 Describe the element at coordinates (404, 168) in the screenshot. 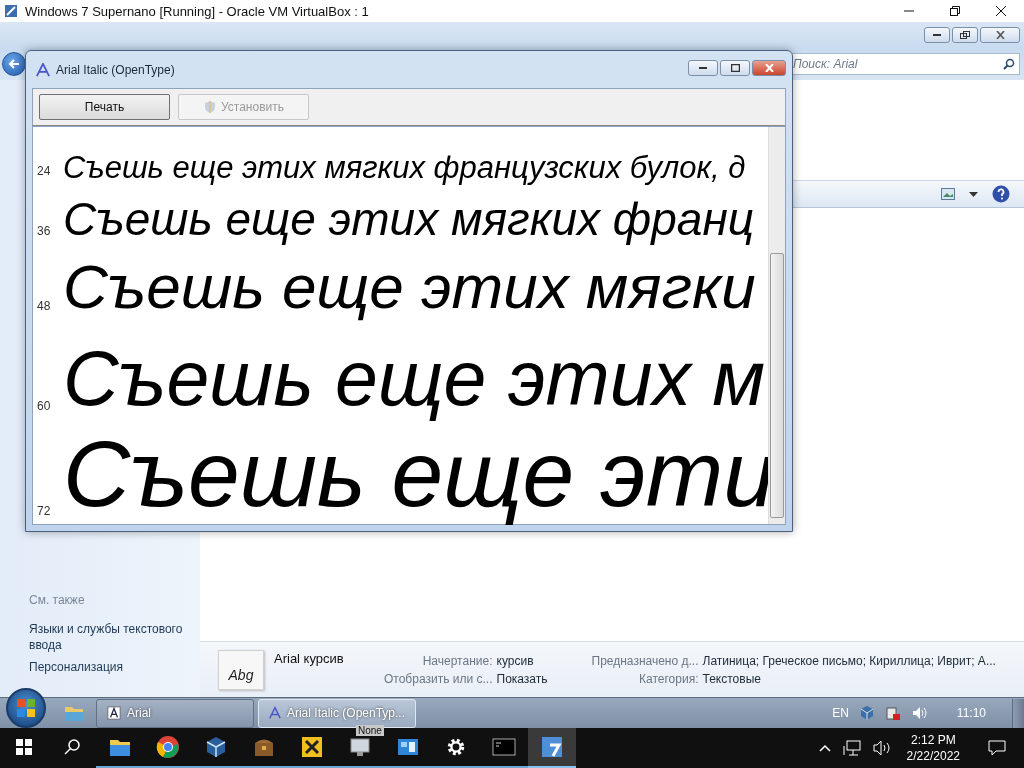

I see `sample-text: Съешь еще этих мягких французских булок, д` at that location.